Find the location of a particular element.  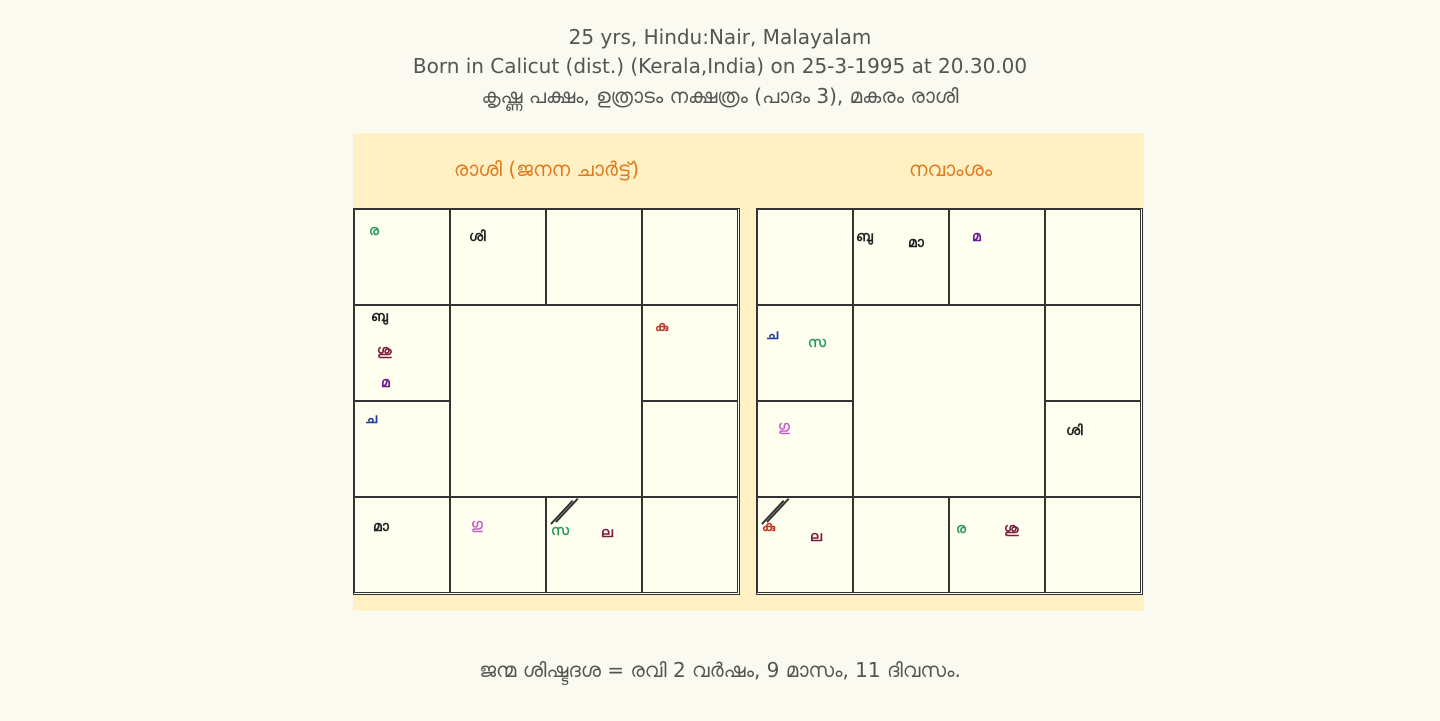

rasi-house-kumbham: ബു ശു മ is located at coordinates (402, 353).